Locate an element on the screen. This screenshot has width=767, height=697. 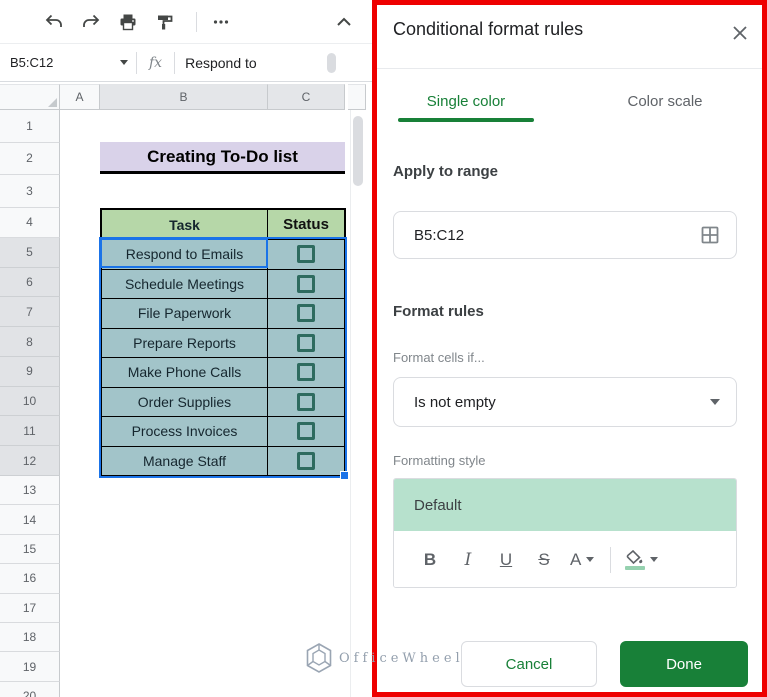
condition-dropdown: Is not empty is located at coordinates (565, 402).